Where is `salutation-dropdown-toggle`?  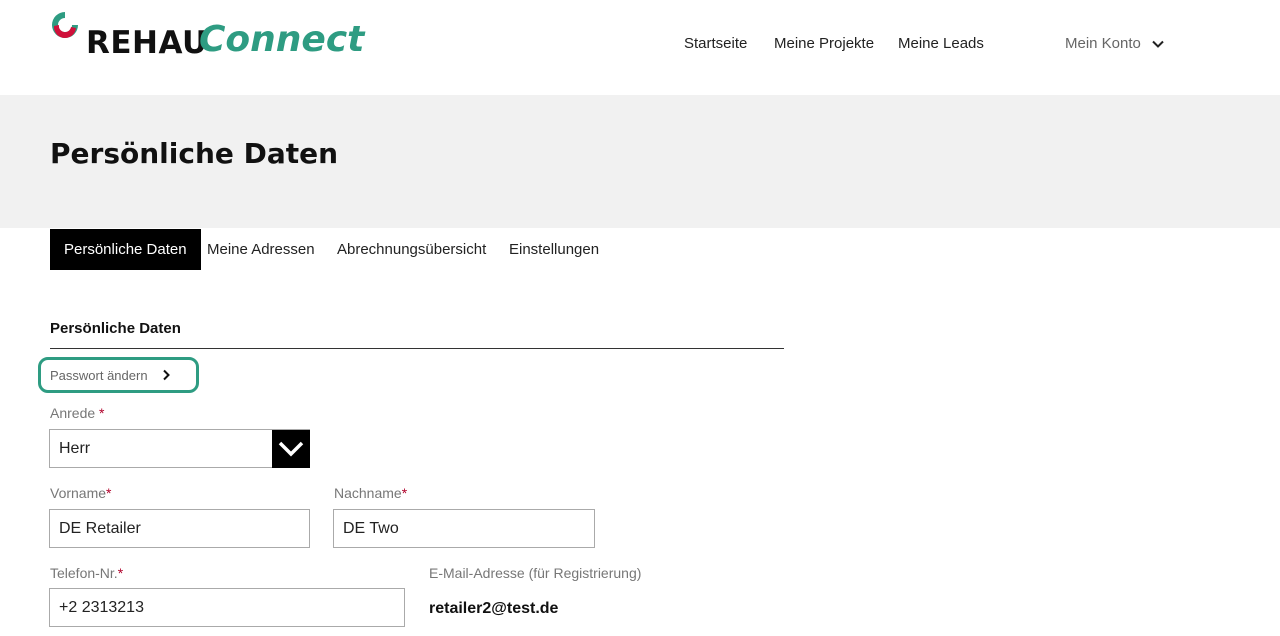
salutation-dropdown-toggle is located at coordinates (291, 449).